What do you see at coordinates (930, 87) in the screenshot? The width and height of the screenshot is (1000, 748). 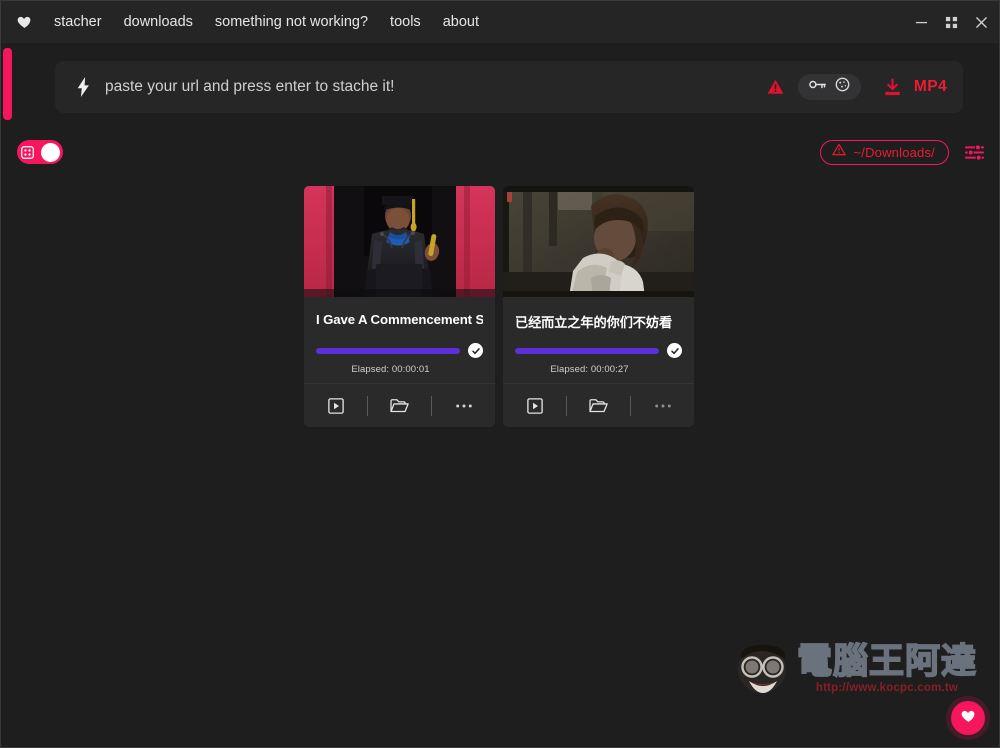 I see `format-label: MP4` at bounding box center [930, 87].